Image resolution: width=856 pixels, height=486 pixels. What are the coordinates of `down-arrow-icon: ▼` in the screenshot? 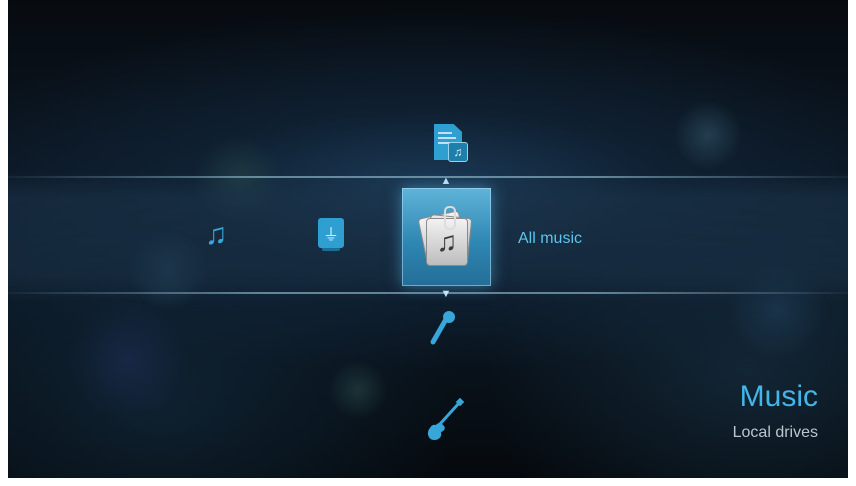 It's located at (446, 294).